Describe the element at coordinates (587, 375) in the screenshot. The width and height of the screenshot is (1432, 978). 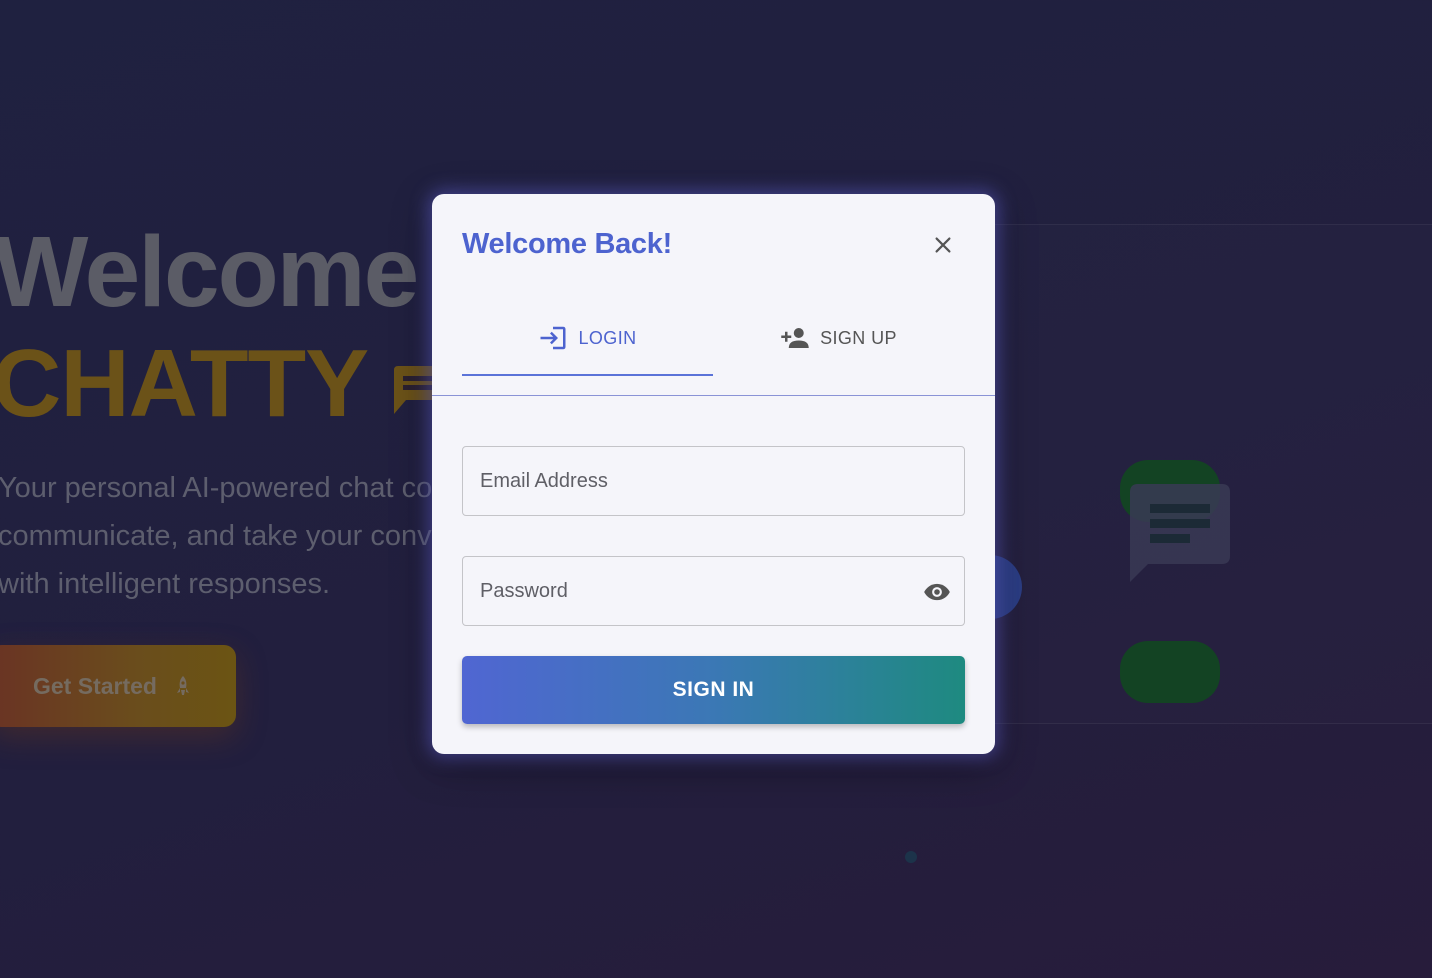
I see `active-tab-indicator` at that location.